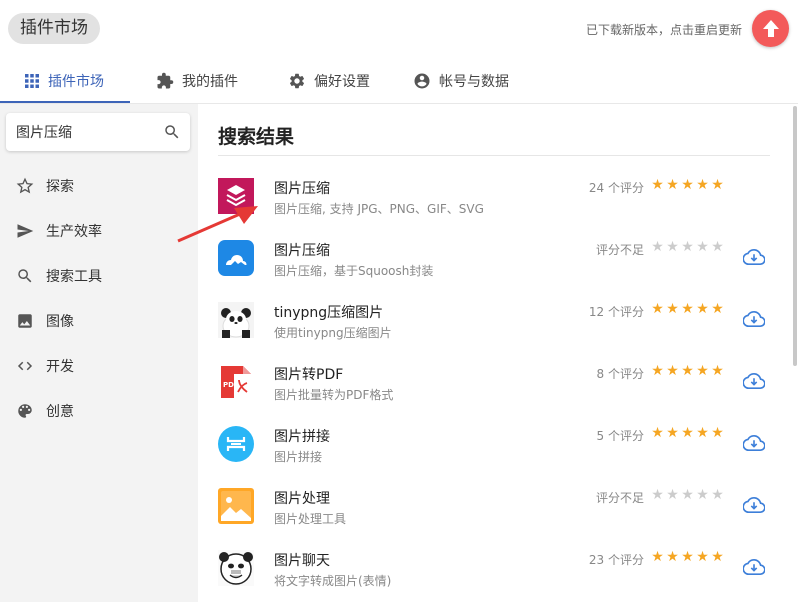 This screenshot has width=798, height=602. What do you see at coordinates (99, 410) in the screenshot?
I see `sidebar-item-creative: 创意` at bounding box center [99, 410].